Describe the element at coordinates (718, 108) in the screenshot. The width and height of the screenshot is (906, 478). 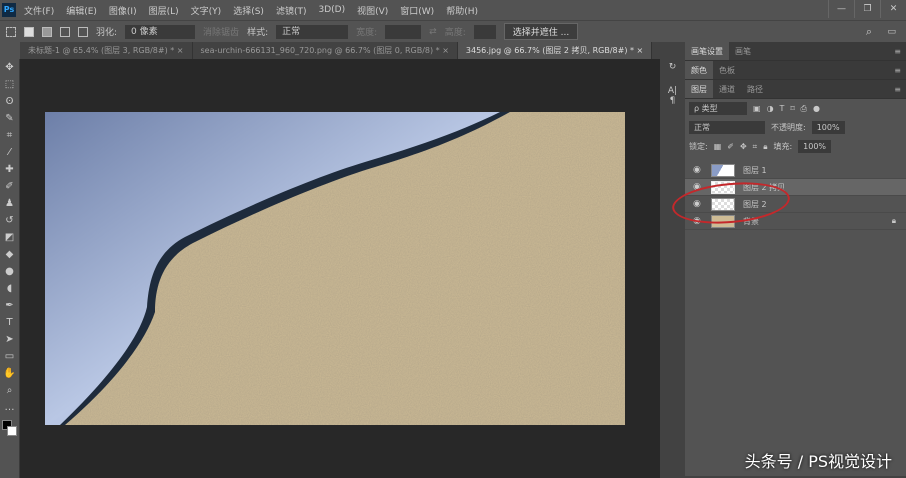
I see `layer-filter-select: ρ 类型` at that location.